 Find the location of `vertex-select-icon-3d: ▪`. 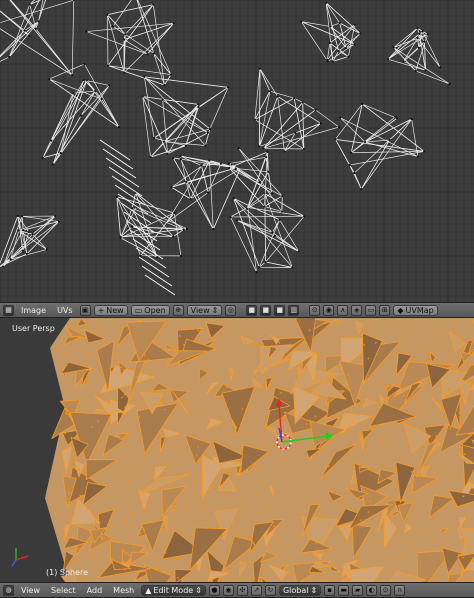

vertex-select-icon-3d: ▪ is located at coordinates (330, 590).